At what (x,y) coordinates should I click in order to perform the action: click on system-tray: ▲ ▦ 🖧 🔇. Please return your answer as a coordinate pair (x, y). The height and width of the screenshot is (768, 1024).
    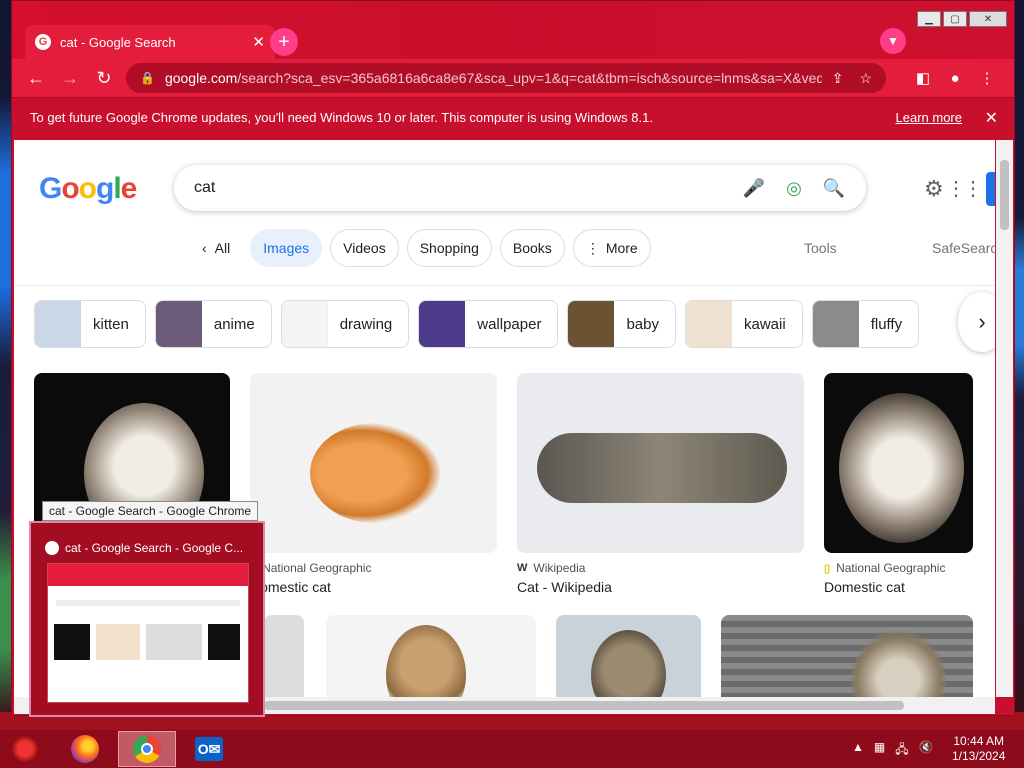
    Looking at the image, I should click on (893, 750).